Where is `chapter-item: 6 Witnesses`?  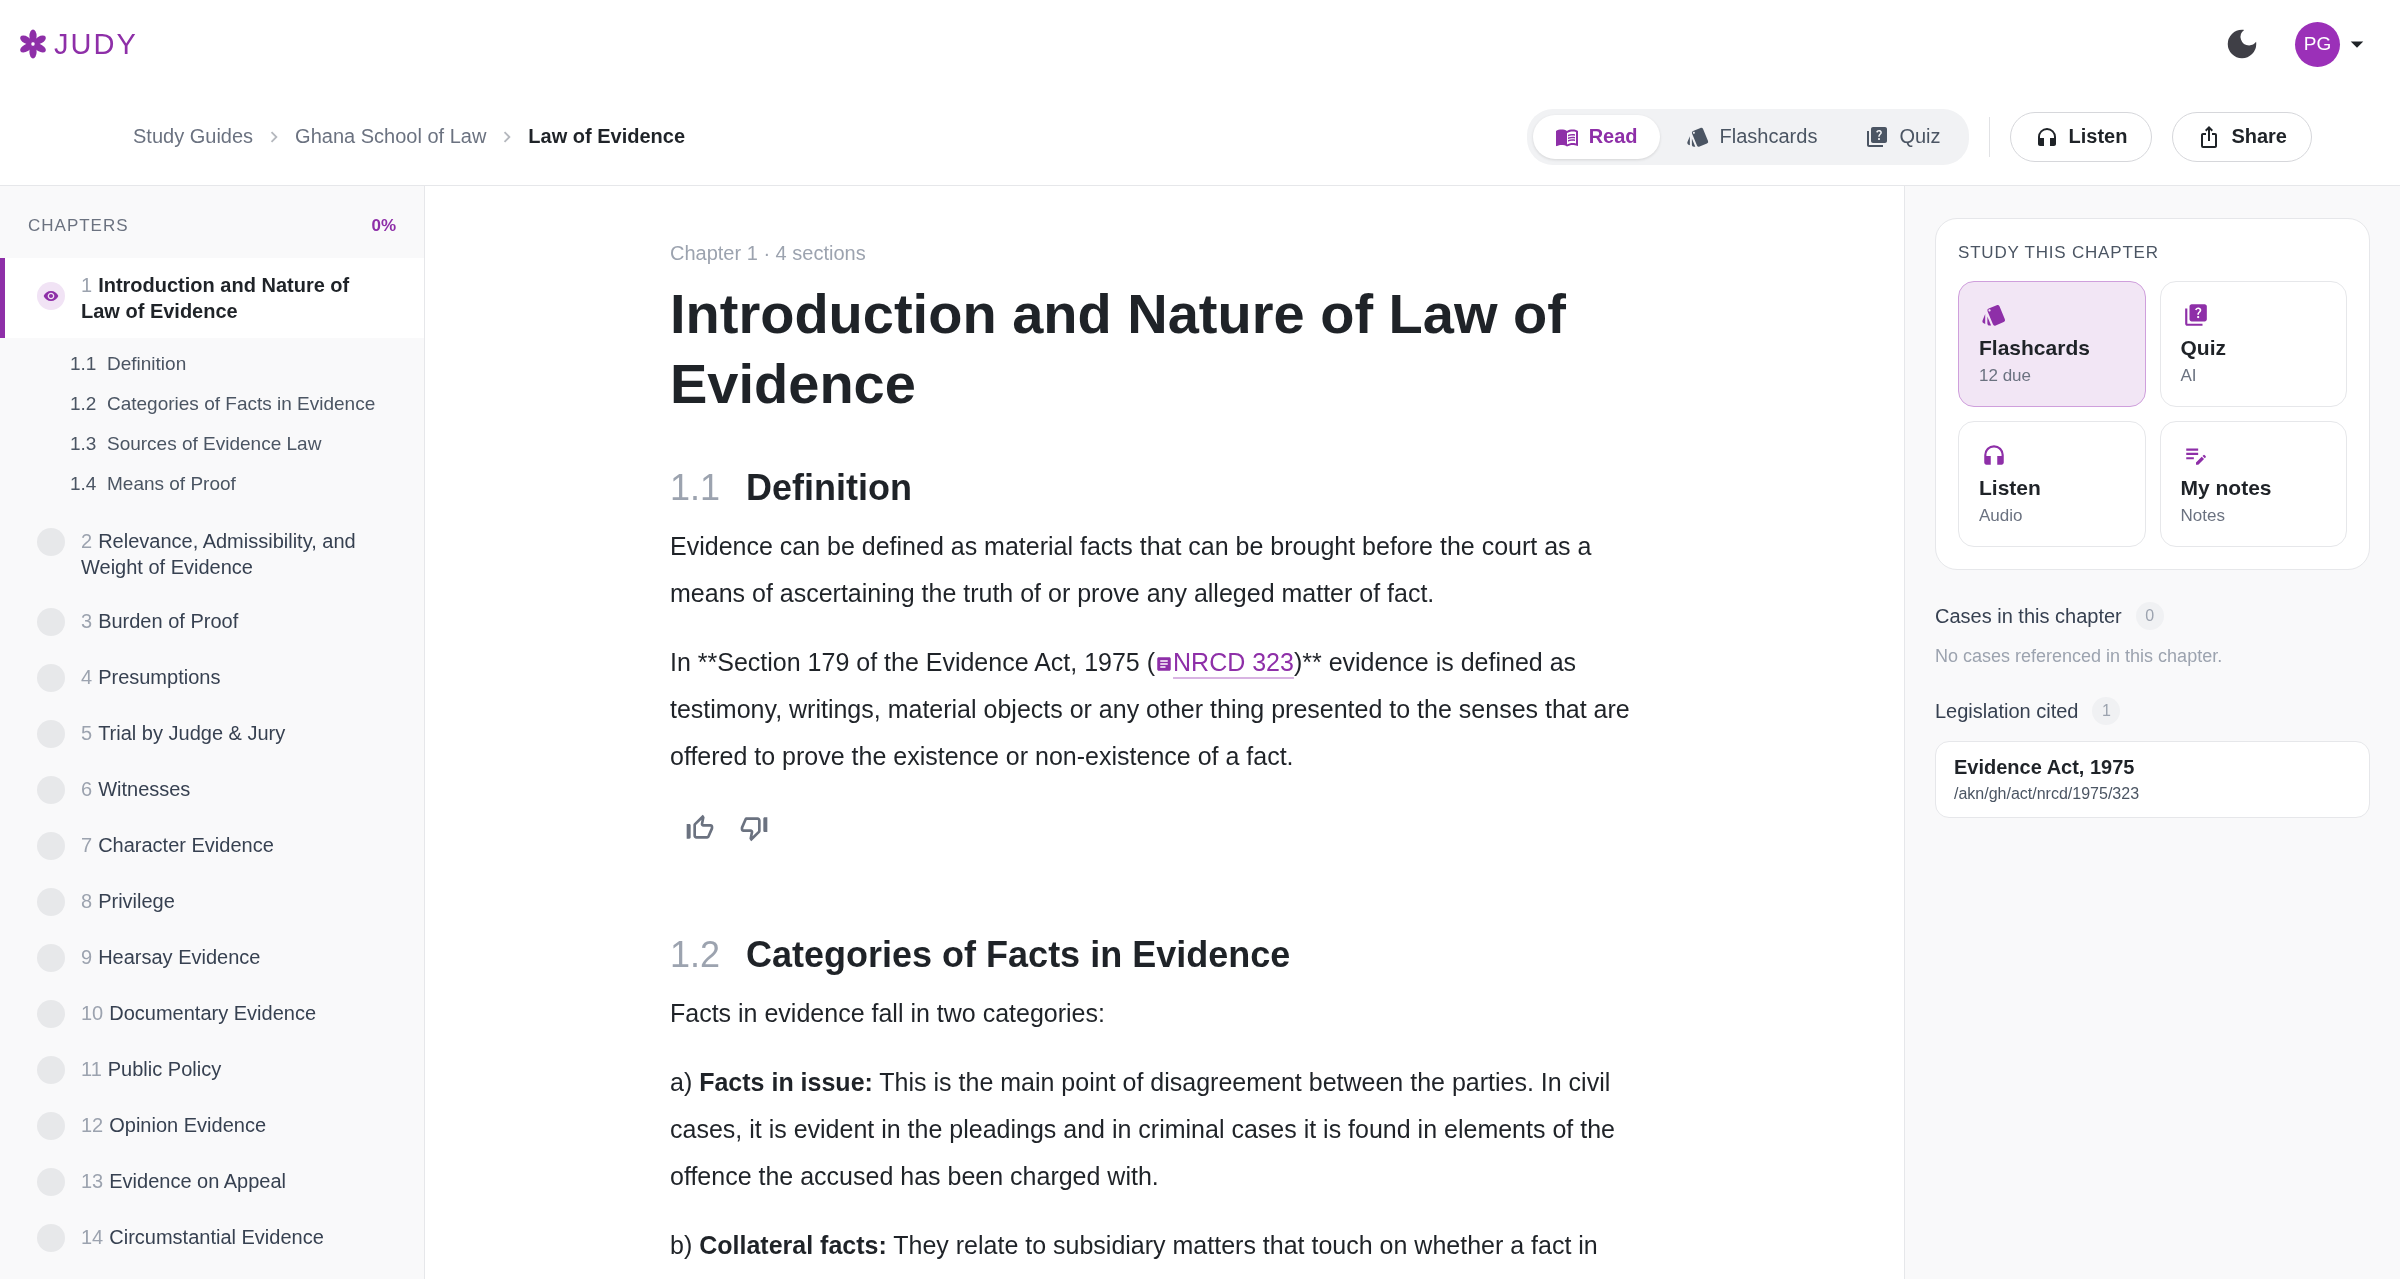 chapter-item: 6 Witnesses is located at coordinates (212, 790).